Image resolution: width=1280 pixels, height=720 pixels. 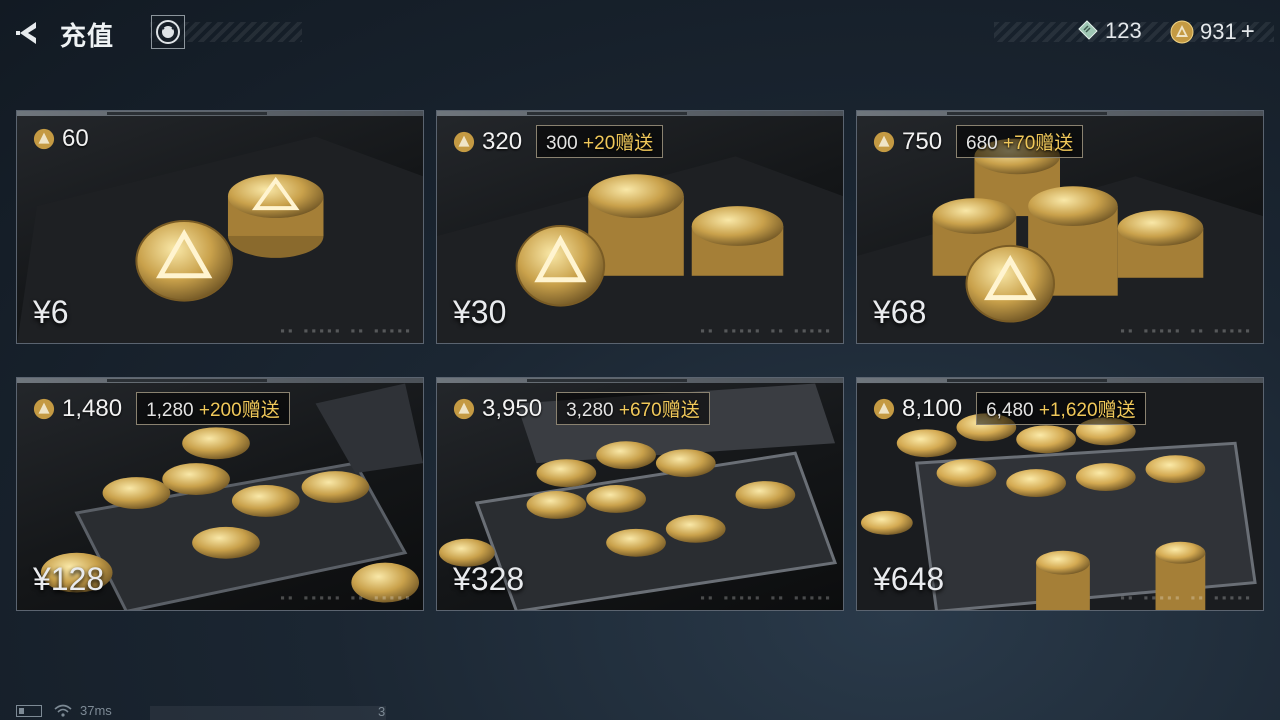 I want to click on page-title: 充值, so click(x=87, y=36).